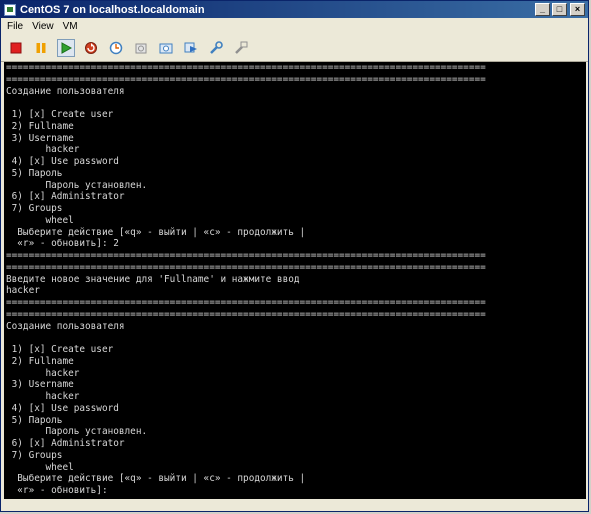 The height and width of the screenshot is (514, 591). I want to click on toolbar, so click(294, 48).